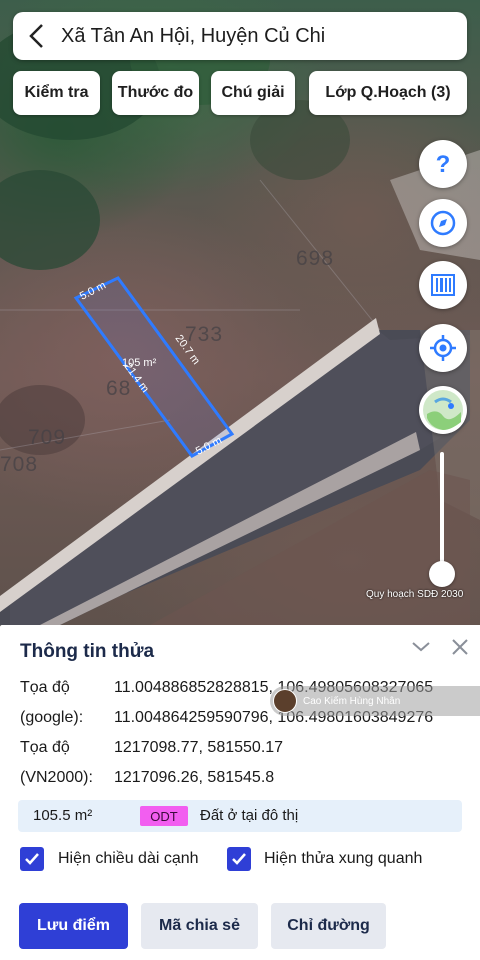 The height and width of the screenshot is (960, 480). I want to click on legend-button: Chú giải, so click(253, 93).